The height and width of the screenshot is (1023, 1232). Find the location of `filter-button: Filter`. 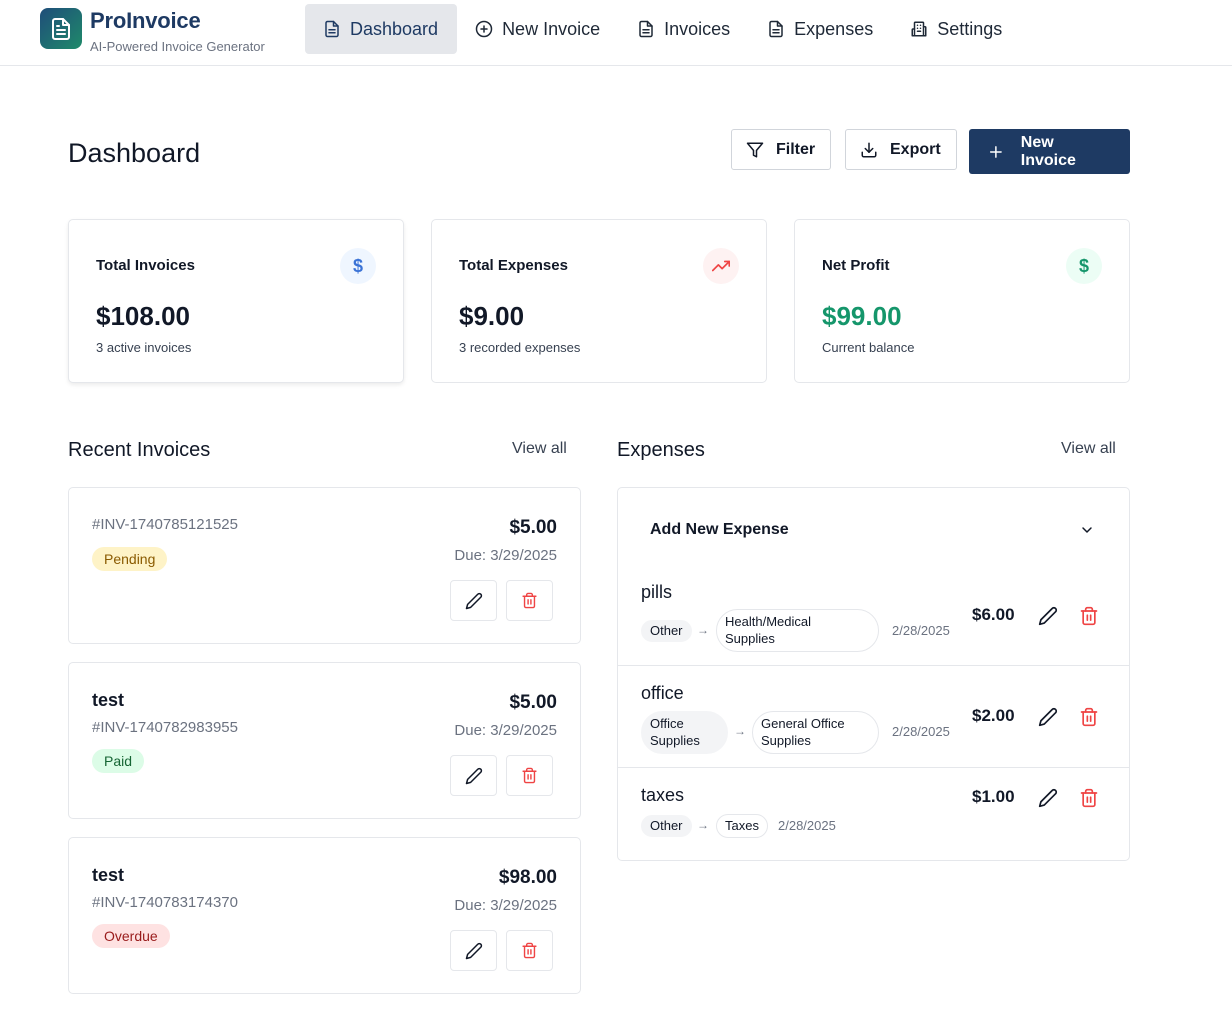

filter-button: Filter is located at coordinates (781, 149).